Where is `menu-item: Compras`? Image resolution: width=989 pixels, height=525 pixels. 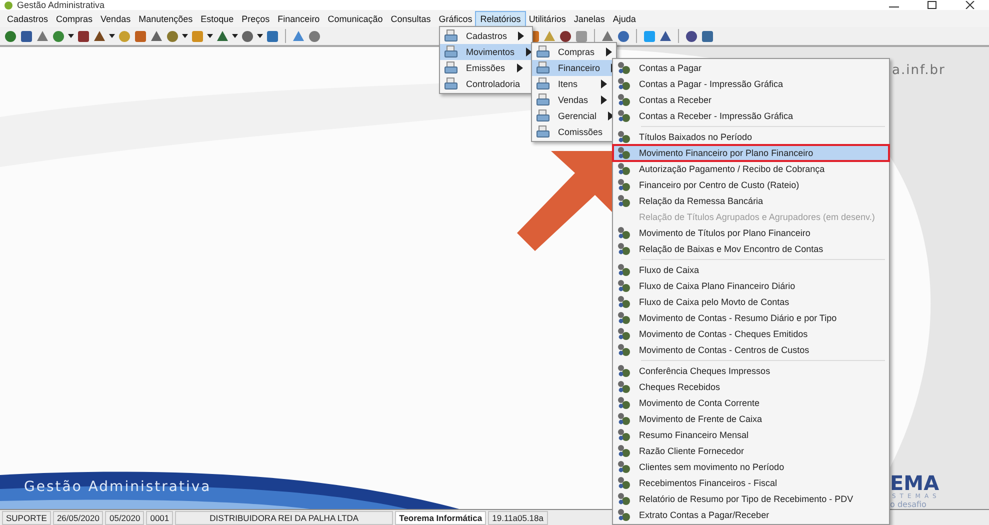
menu-item: Compras is located at coordinates (574, 52).